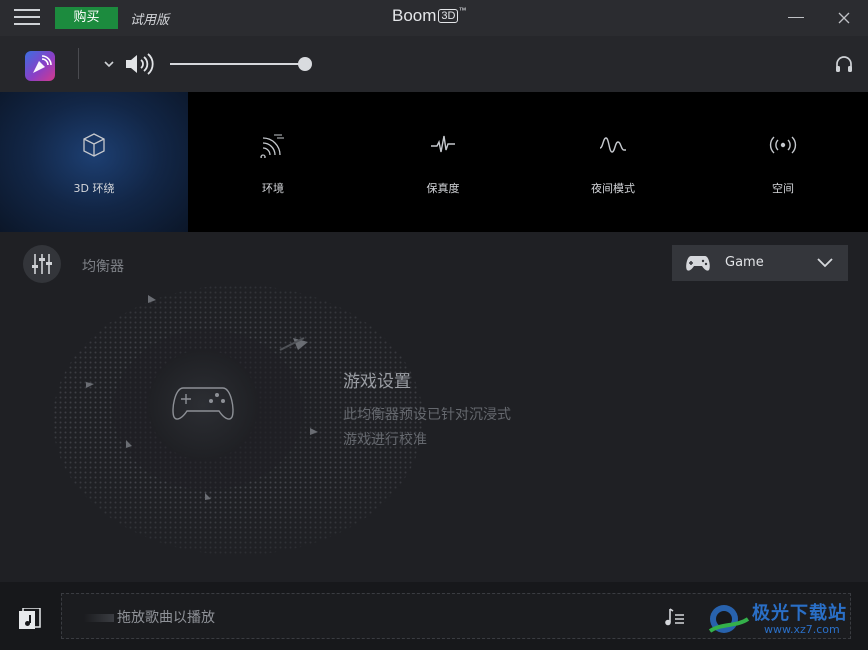  What do you see at coordinates (783, 145) in the screenshot?
I see `spatial-icon` at bounding box center [783, 145].